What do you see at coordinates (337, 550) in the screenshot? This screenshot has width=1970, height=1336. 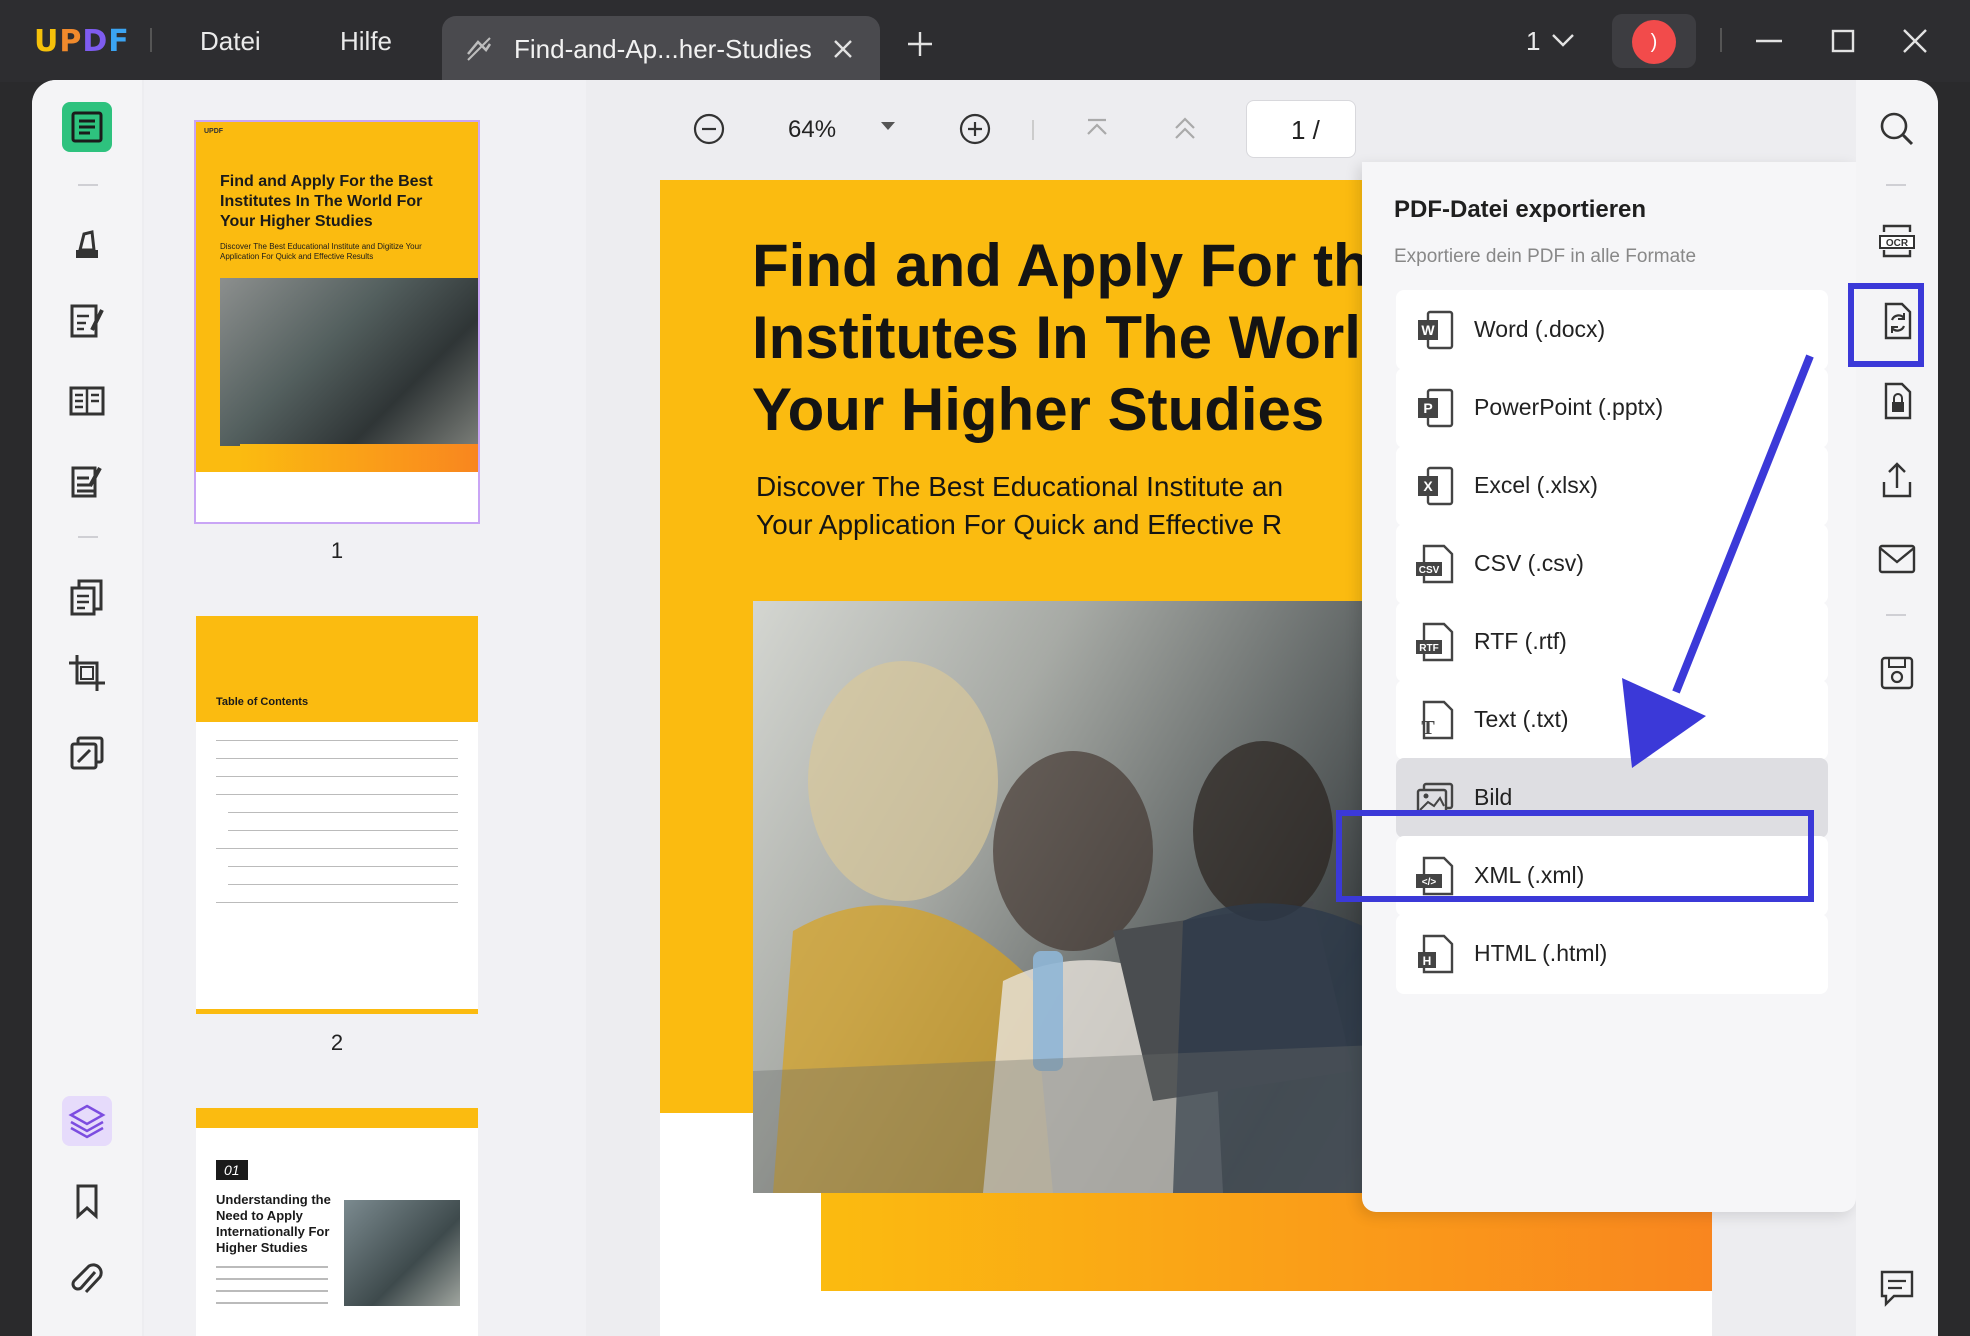 I see `page-number-1: 1` at bounding box center [337, 550].